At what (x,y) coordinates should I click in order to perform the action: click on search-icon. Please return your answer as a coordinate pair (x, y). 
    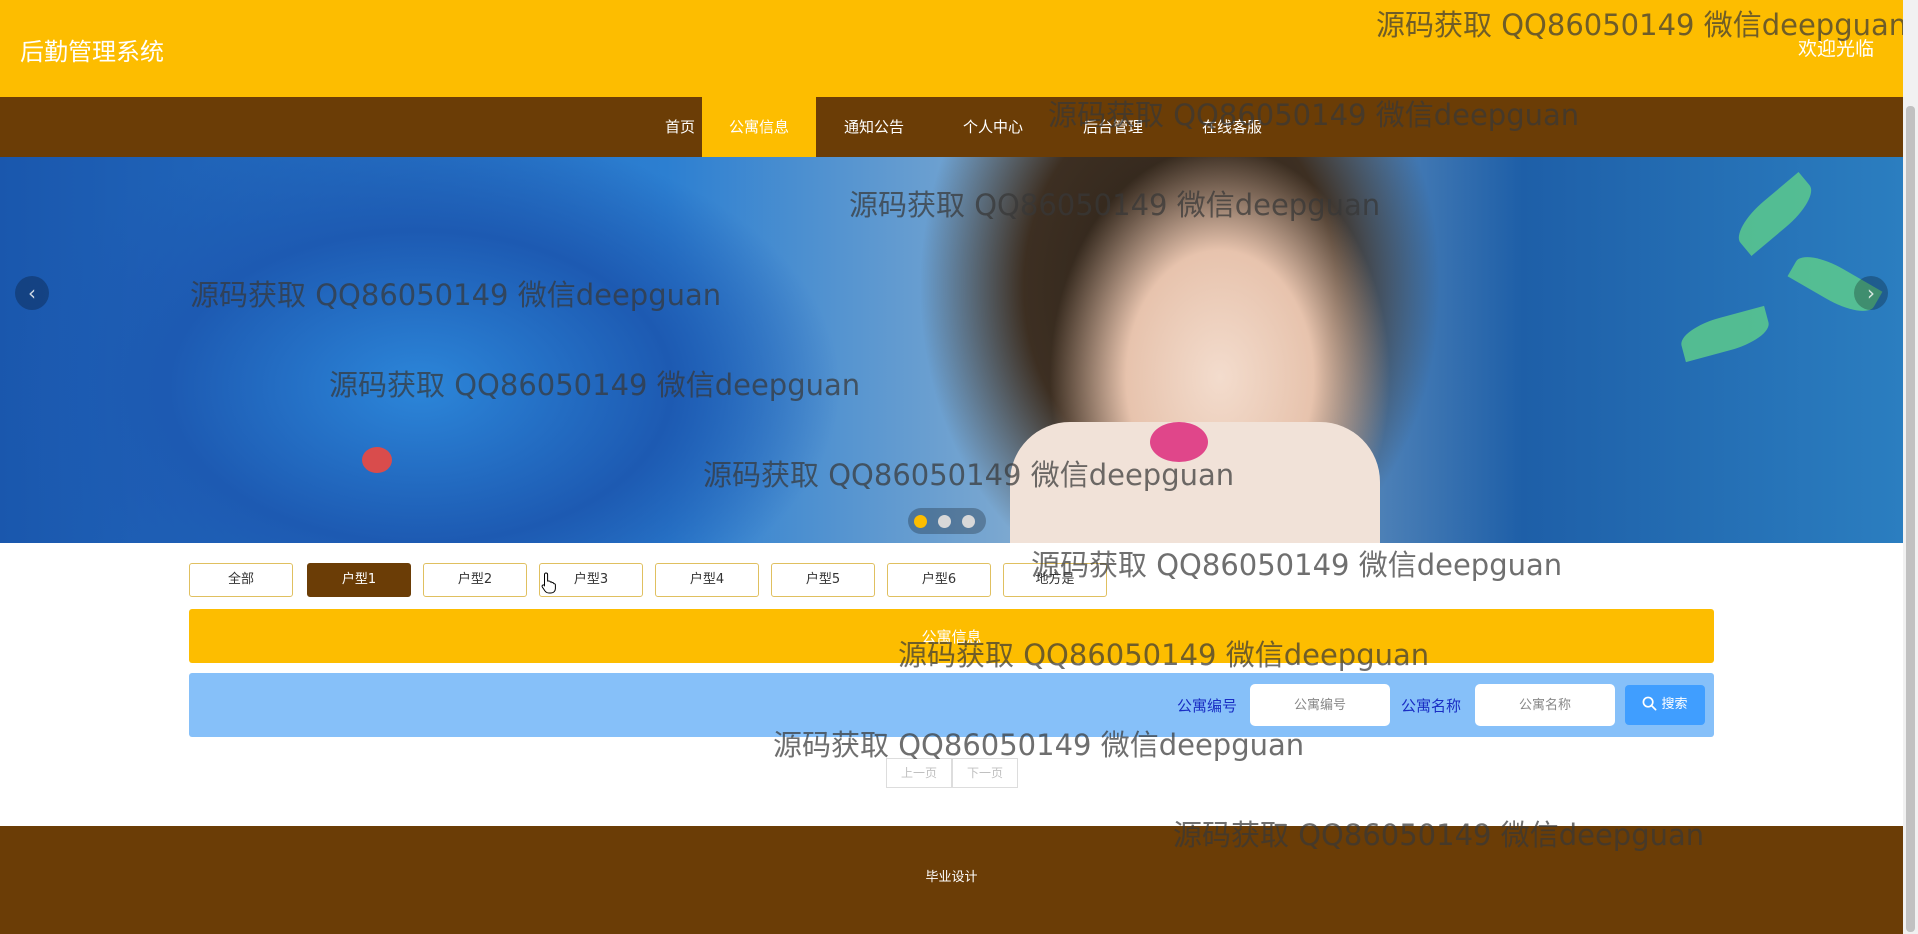
    Looking at the image, I should click on (1650, 703).